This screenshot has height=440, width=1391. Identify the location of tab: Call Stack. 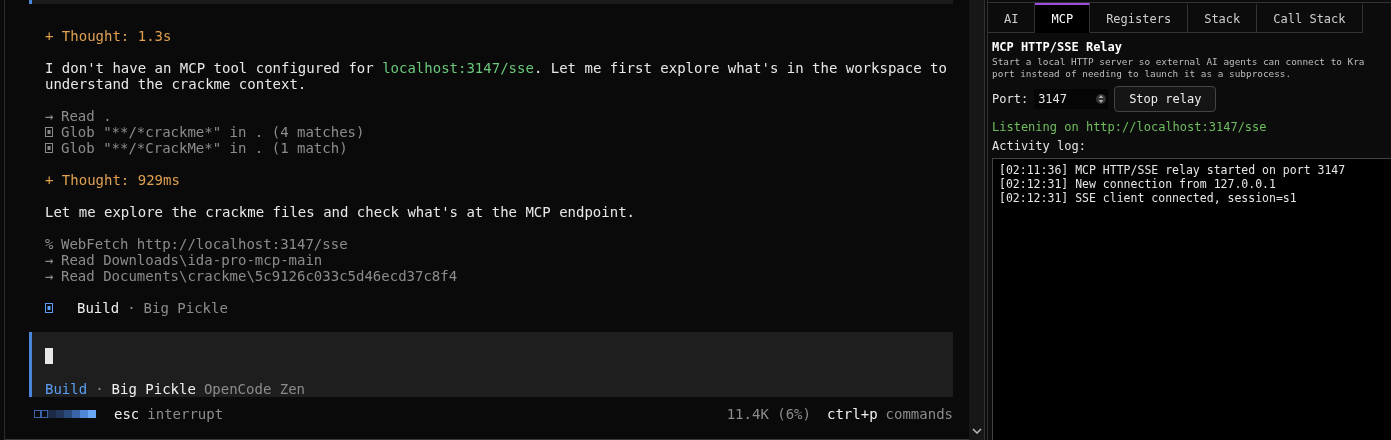
(1310, 18).